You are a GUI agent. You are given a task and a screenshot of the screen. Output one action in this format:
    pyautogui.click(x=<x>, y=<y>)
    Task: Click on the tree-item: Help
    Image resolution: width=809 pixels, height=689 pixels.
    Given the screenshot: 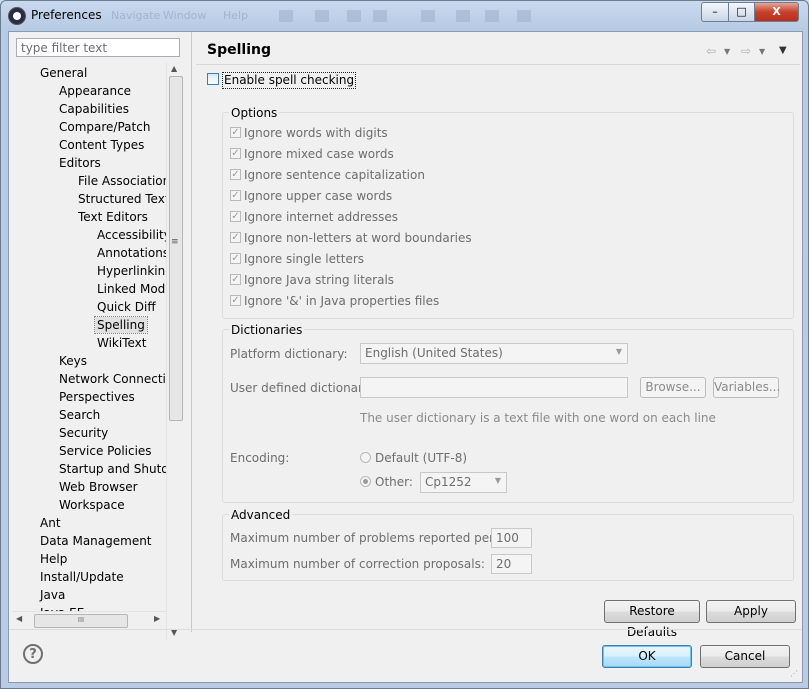 What is the action you would take?
    pyautogui.click(x=53, y=559)
    